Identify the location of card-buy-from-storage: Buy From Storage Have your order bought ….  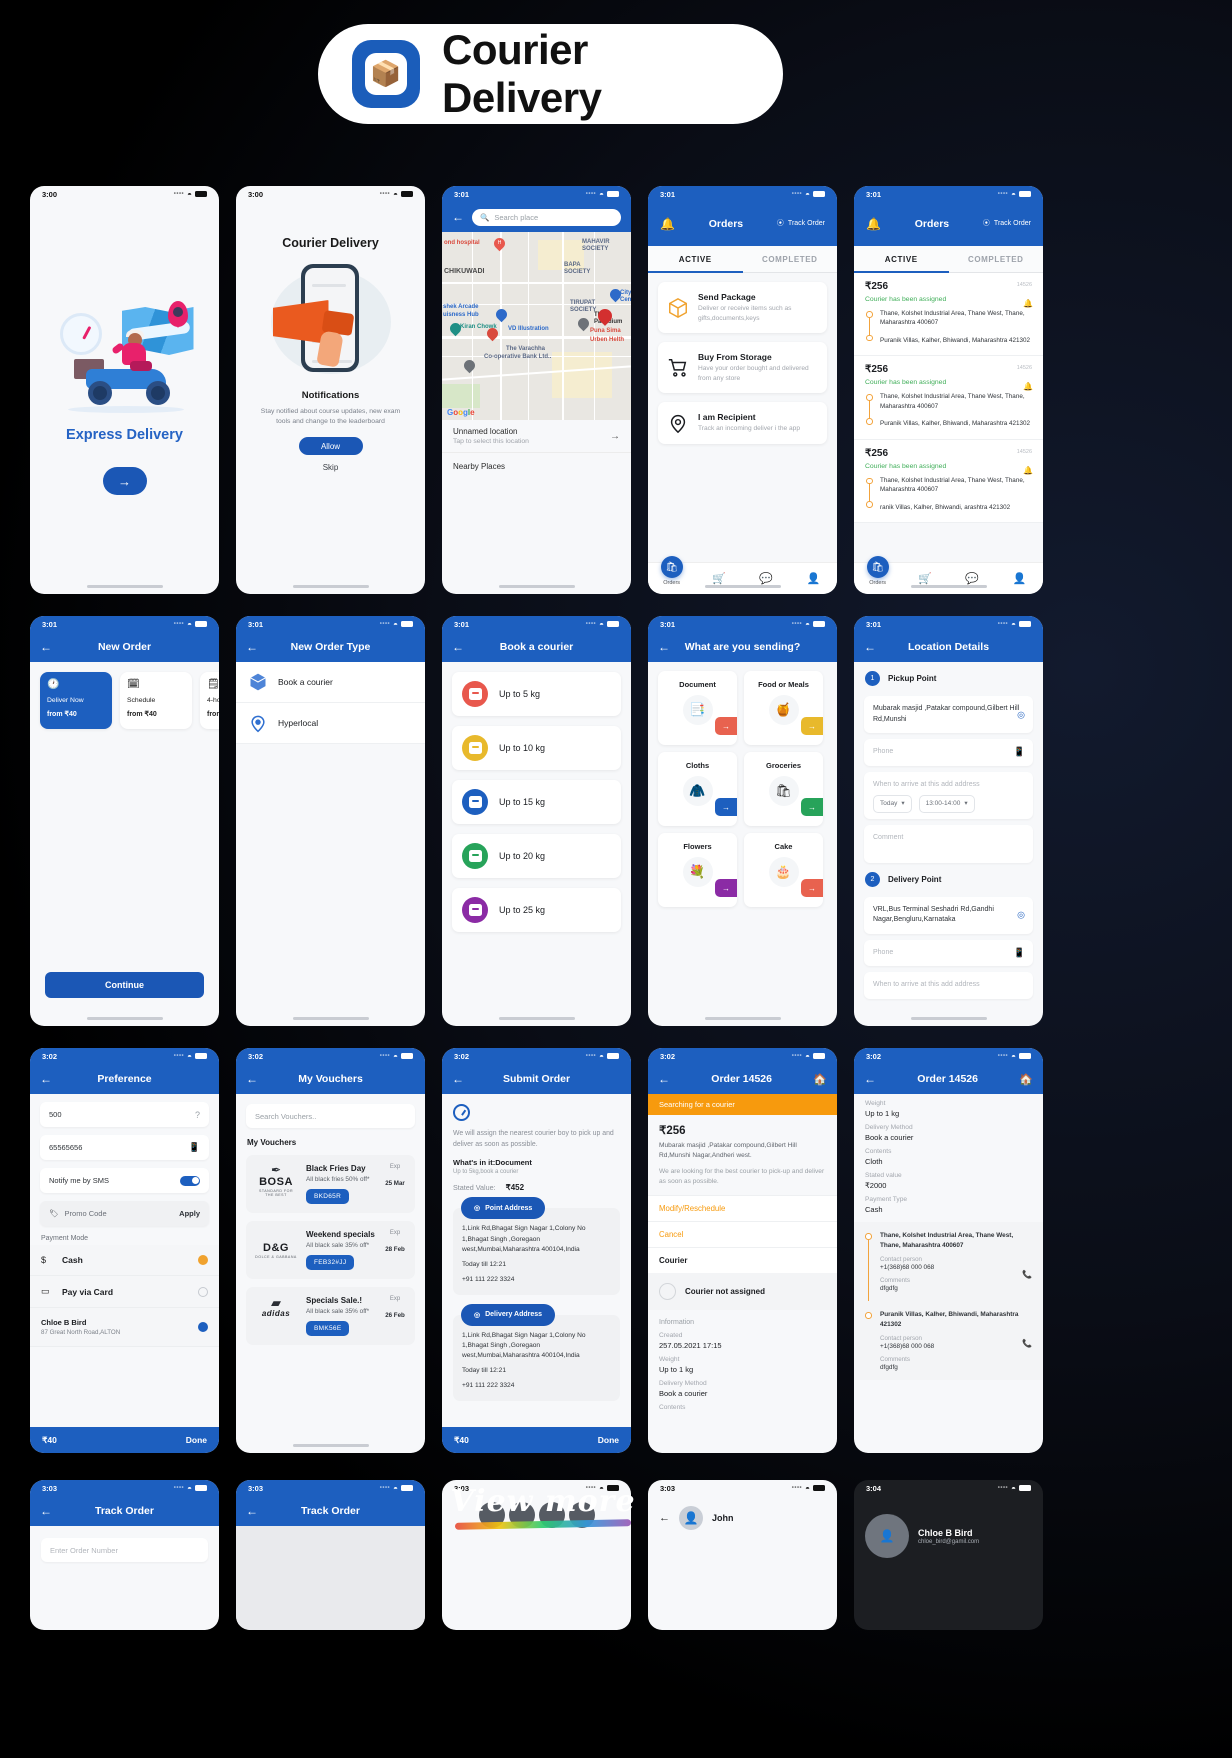
(742, 368).